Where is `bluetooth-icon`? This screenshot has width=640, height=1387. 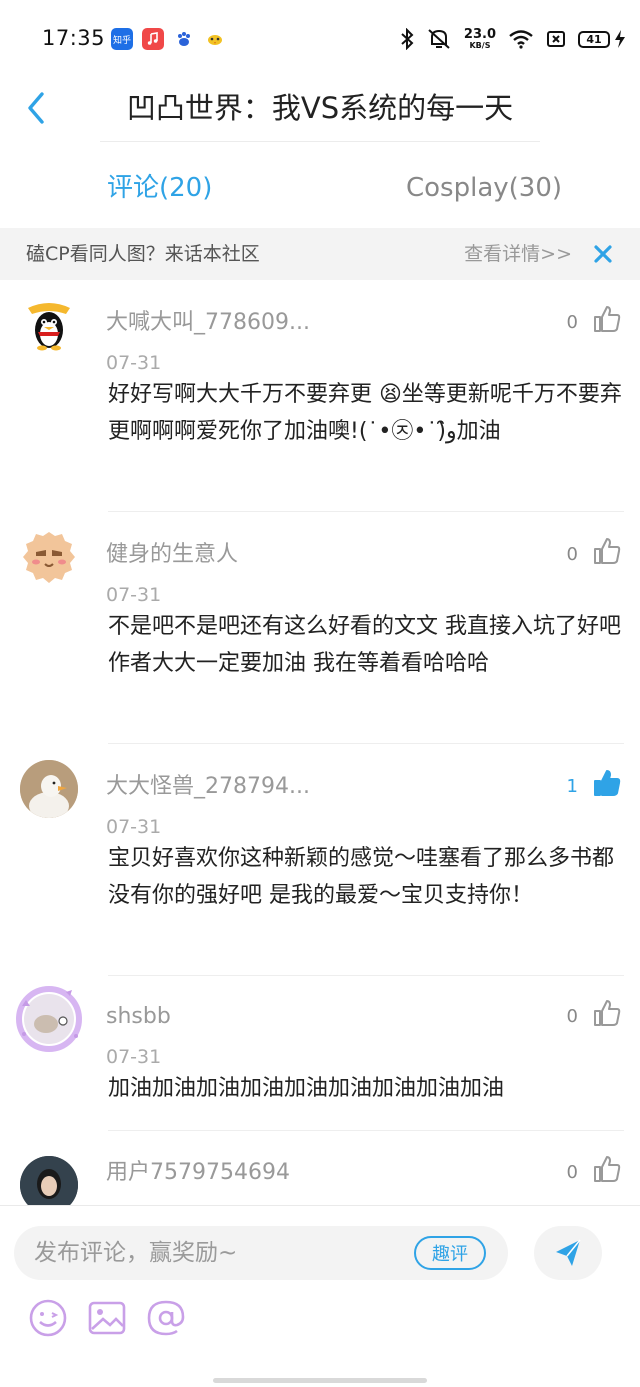
bluetooth-icon is located at coordinates (407, 39).